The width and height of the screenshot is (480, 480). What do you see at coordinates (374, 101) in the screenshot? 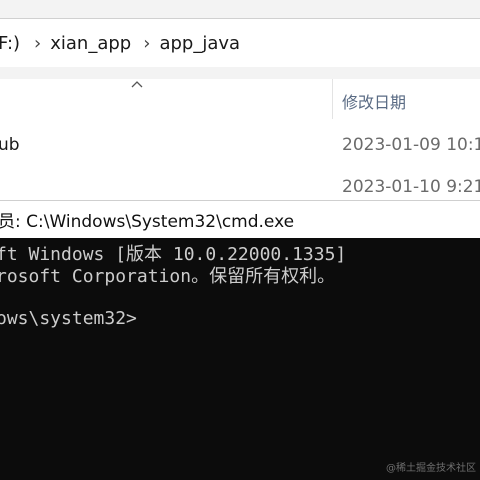
I see `column-header-modified: 修改日期` at bounding box center [374, 101].